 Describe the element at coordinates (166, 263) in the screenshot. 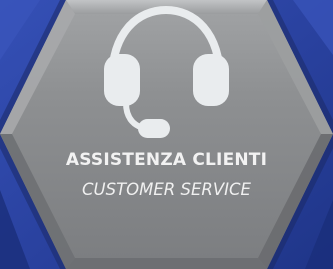

I see `hex-bottom-bevel` at that location.